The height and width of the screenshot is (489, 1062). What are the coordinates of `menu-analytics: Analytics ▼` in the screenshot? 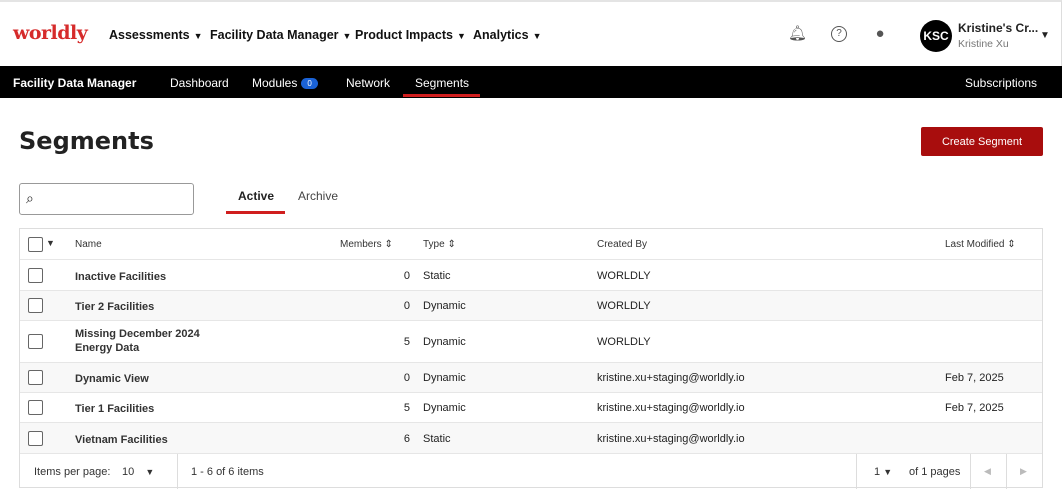 It's located at (507, 35).